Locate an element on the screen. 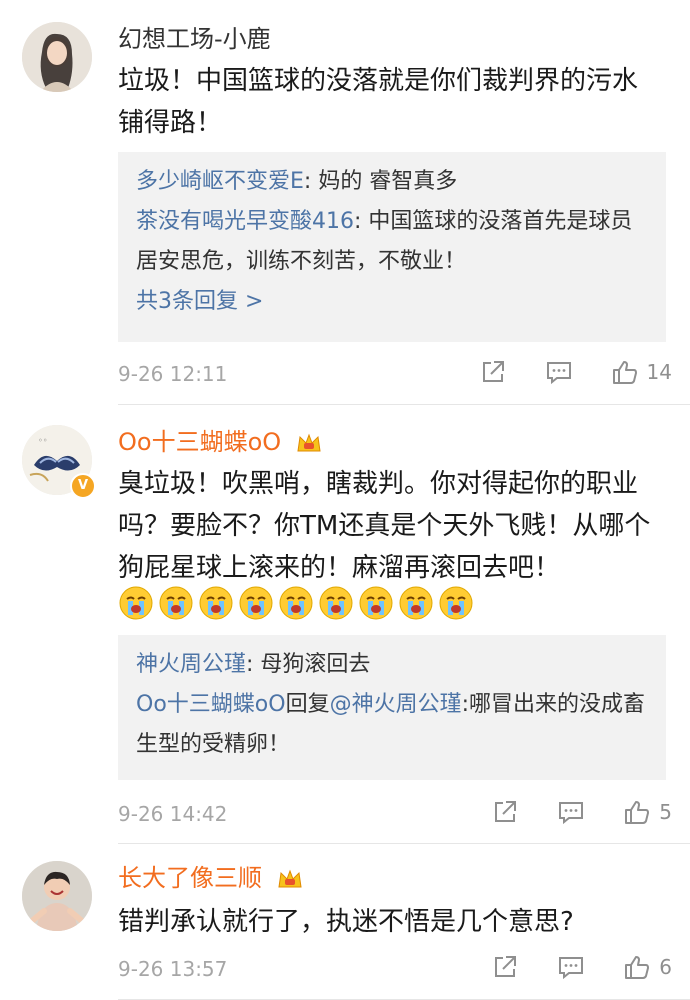  action-bar: 5 is located at coordinates (562, 812).